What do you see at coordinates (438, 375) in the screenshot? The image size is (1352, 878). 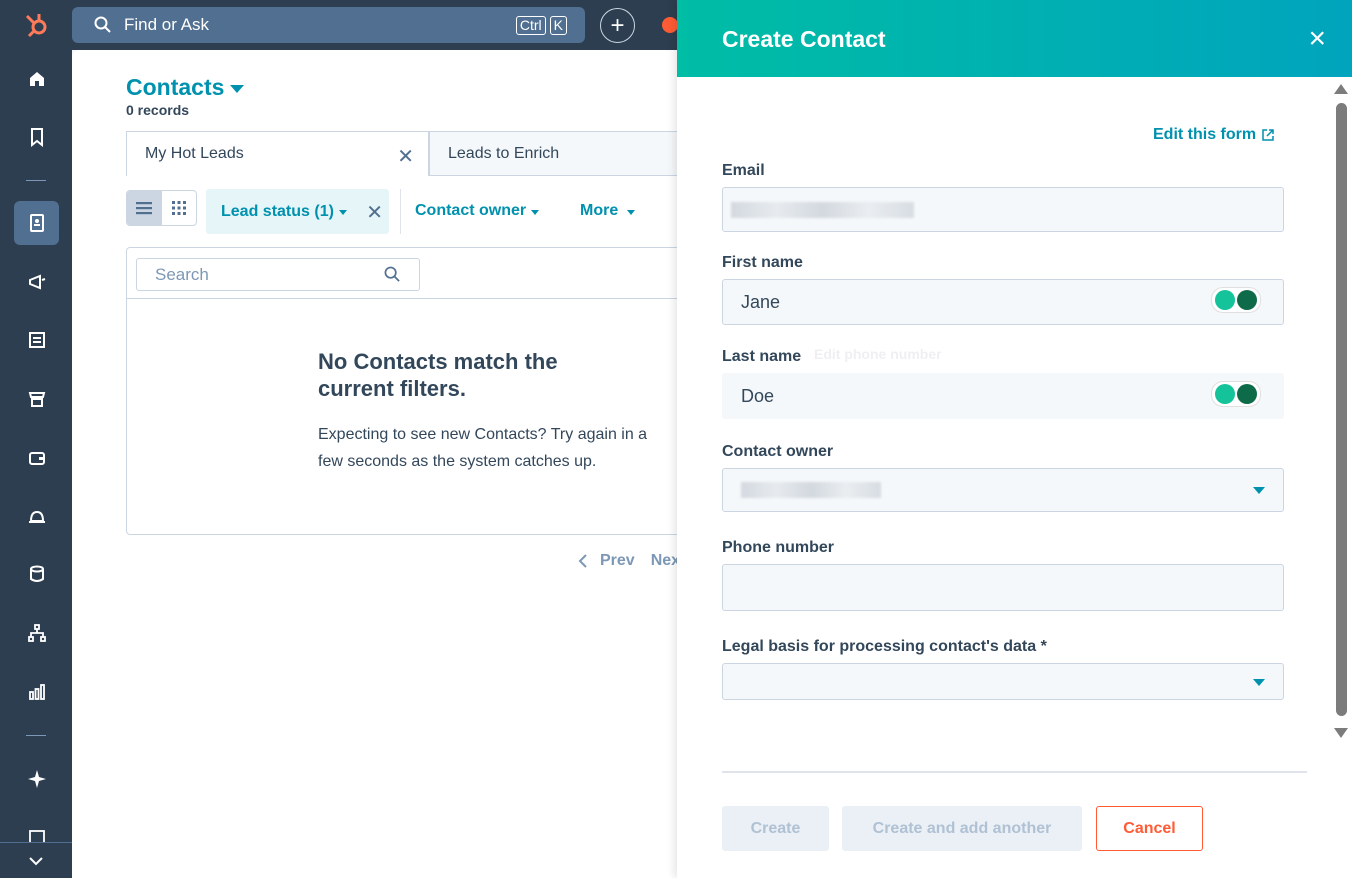 I see `empty-state-title: No Contacts match the current filters.` at bounding box center [438, 375].